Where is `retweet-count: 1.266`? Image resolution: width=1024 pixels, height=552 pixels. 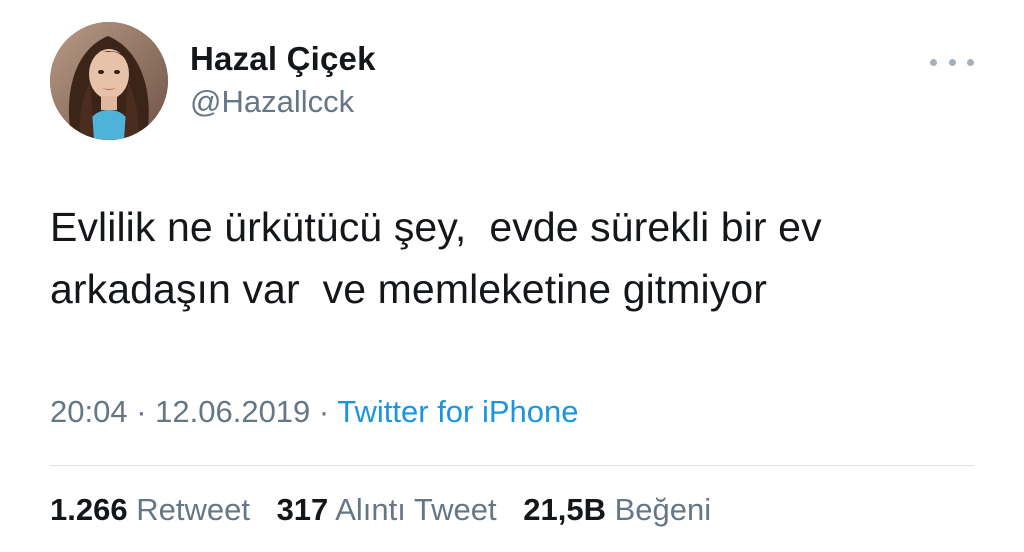 retweet-count: 1.266 is located at coordinates (89, 509).